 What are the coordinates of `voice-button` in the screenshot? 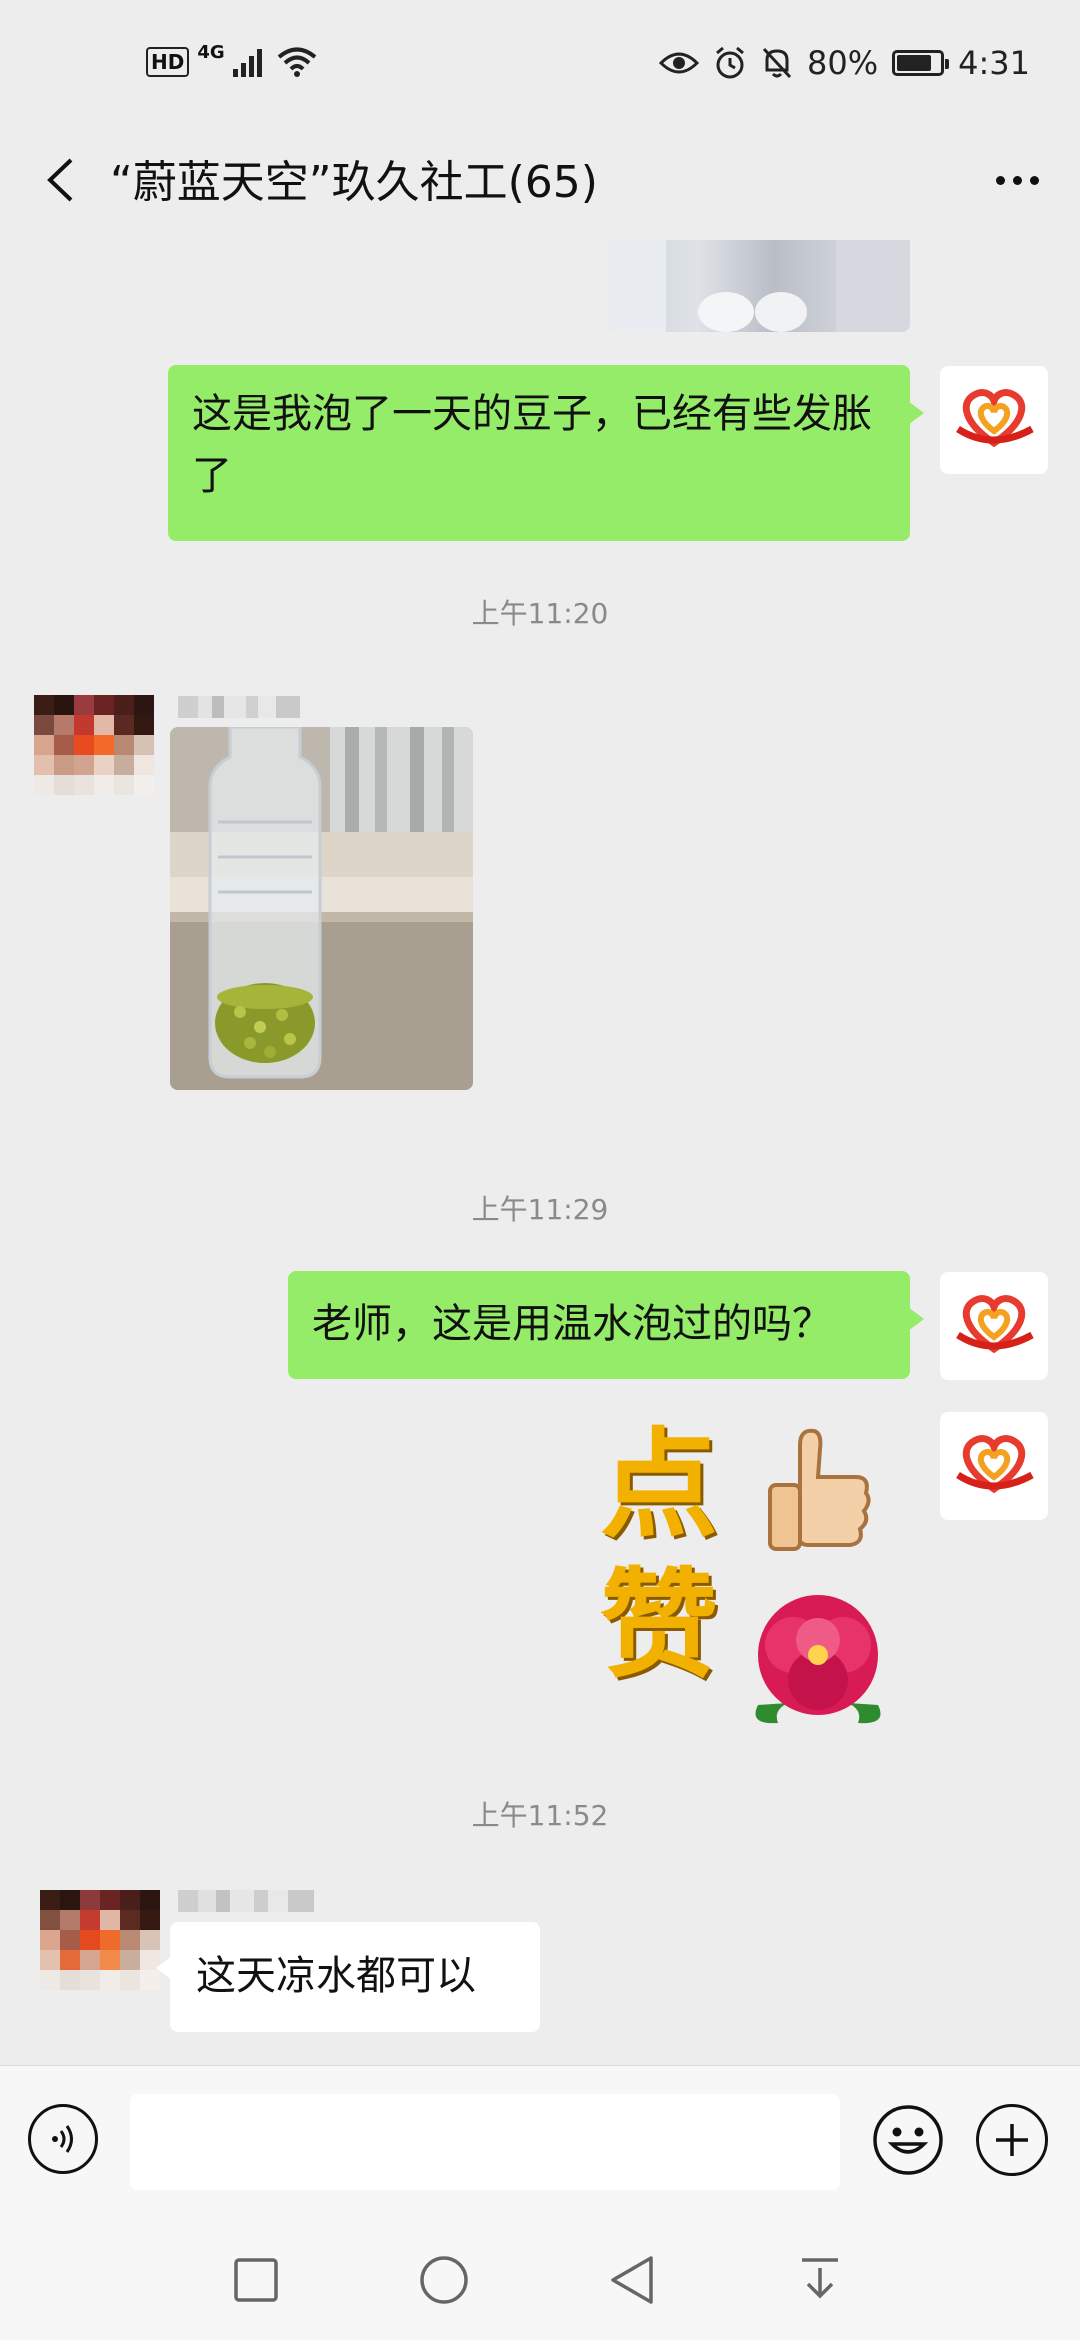 It's located at (63, 2139).